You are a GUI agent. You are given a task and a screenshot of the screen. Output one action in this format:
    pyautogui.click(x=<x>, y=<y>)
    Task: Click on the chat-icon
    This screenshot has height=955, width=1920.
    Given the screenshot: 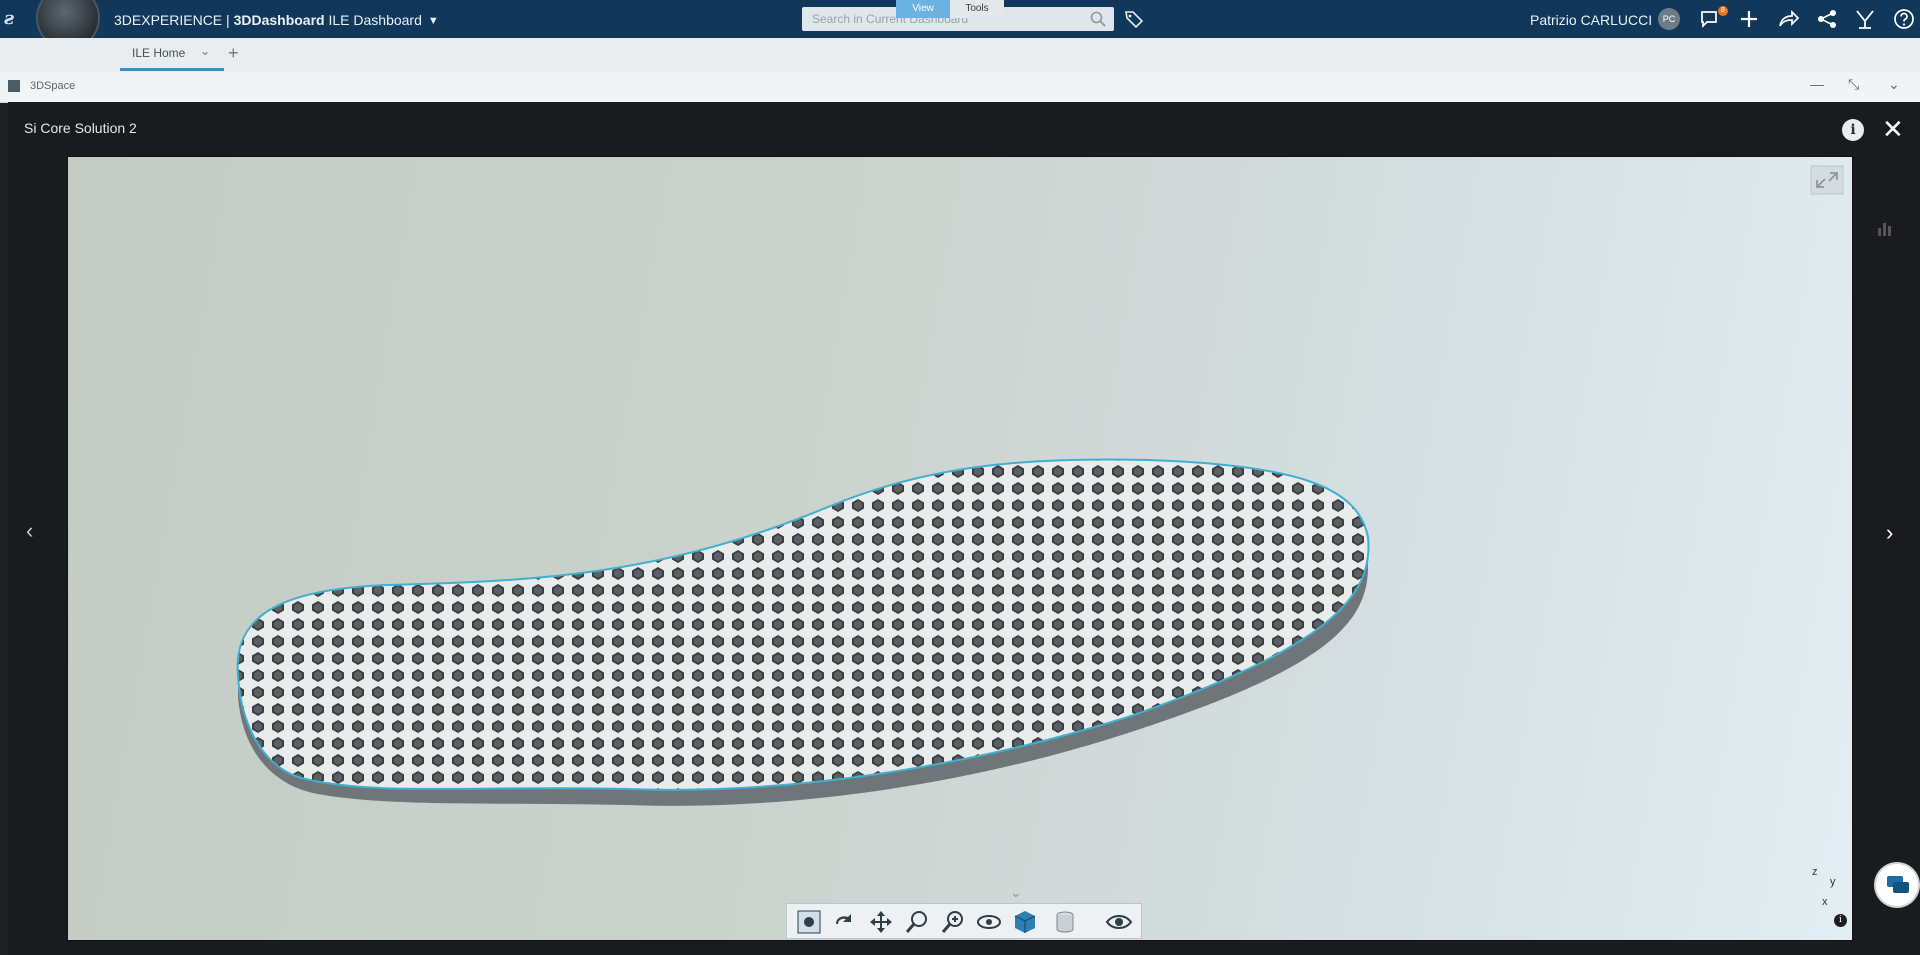 What is the action you would take?
    pyautogui.click(x=1897, y=885)
    